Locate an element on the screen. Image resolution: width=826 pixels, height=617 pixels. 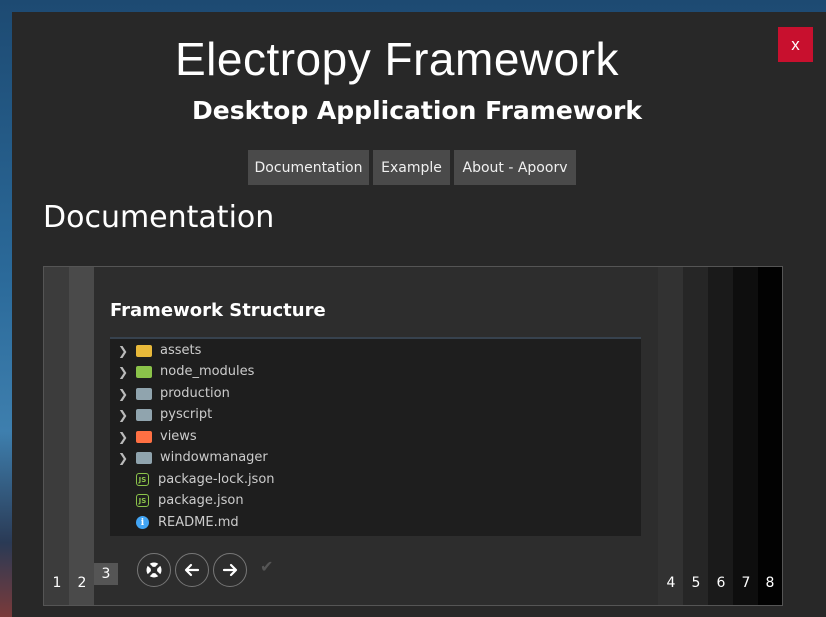
page-number-3: 3 is located at coordinates (106, 574).